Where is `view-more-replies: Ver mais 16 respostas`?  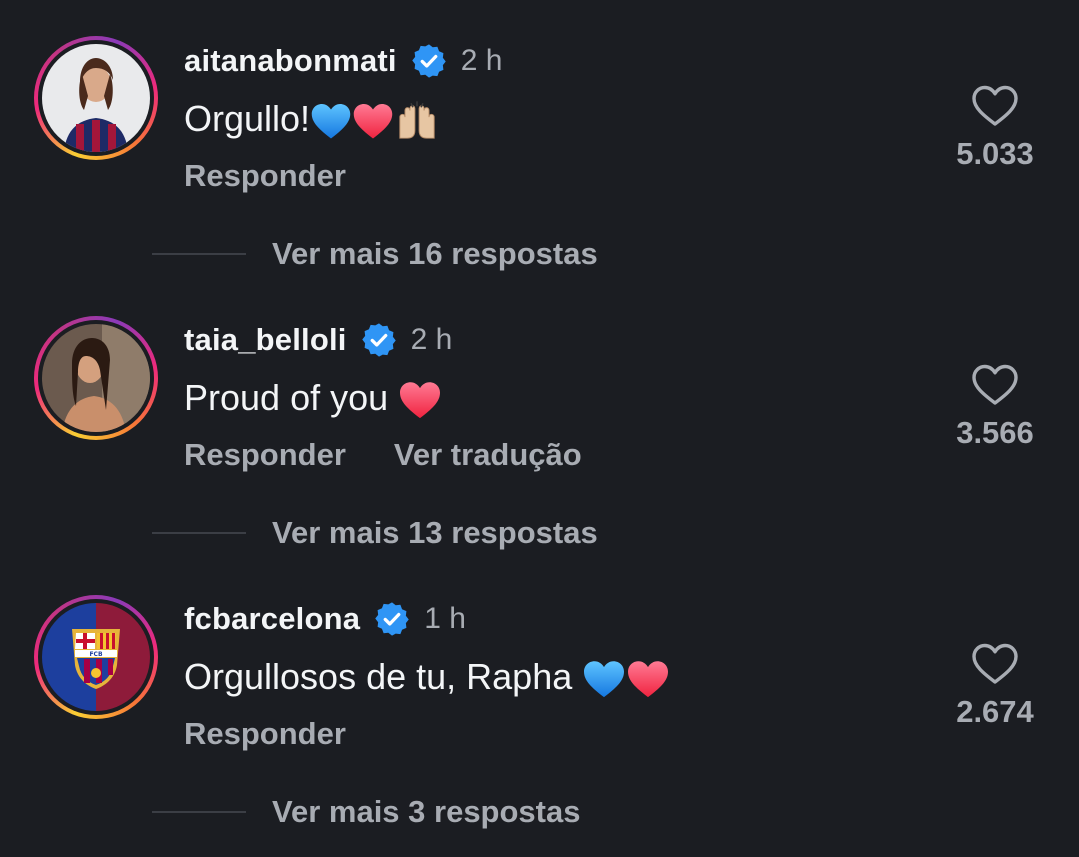 view-more-replies: Ver mais 16 respostas is located at coordinates (375, 254).